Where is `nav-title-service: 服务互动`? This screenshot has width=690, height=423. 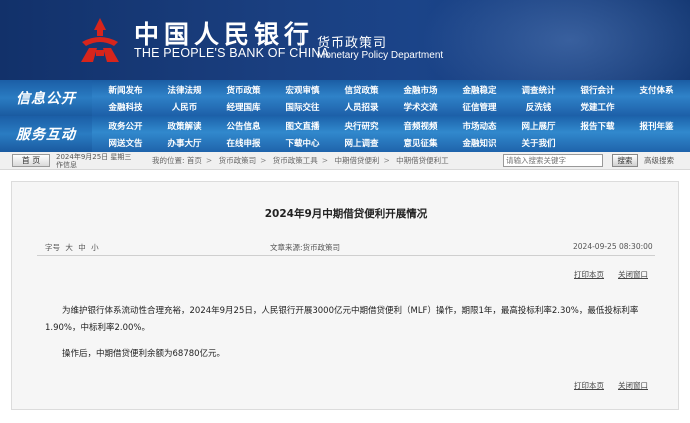
nav-title-service: 服务互动 is located at coordinates (46, 134).